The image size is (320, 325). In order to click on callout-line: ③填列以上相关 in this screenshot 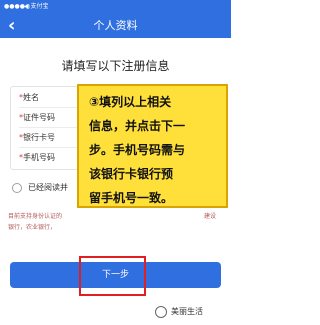, I will do `click(130, 102)`.